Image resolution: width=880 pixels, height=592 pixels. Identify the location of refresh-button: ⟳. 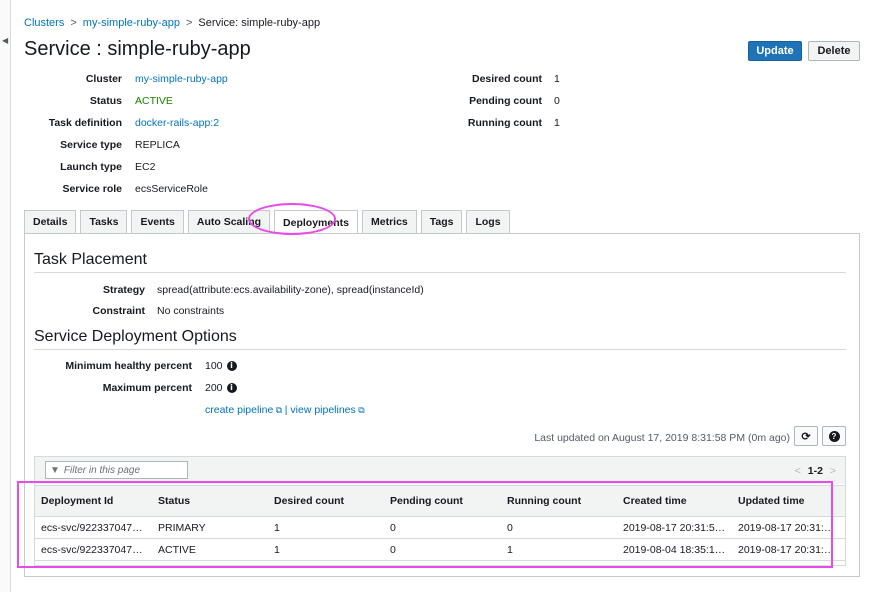
(806, 436).